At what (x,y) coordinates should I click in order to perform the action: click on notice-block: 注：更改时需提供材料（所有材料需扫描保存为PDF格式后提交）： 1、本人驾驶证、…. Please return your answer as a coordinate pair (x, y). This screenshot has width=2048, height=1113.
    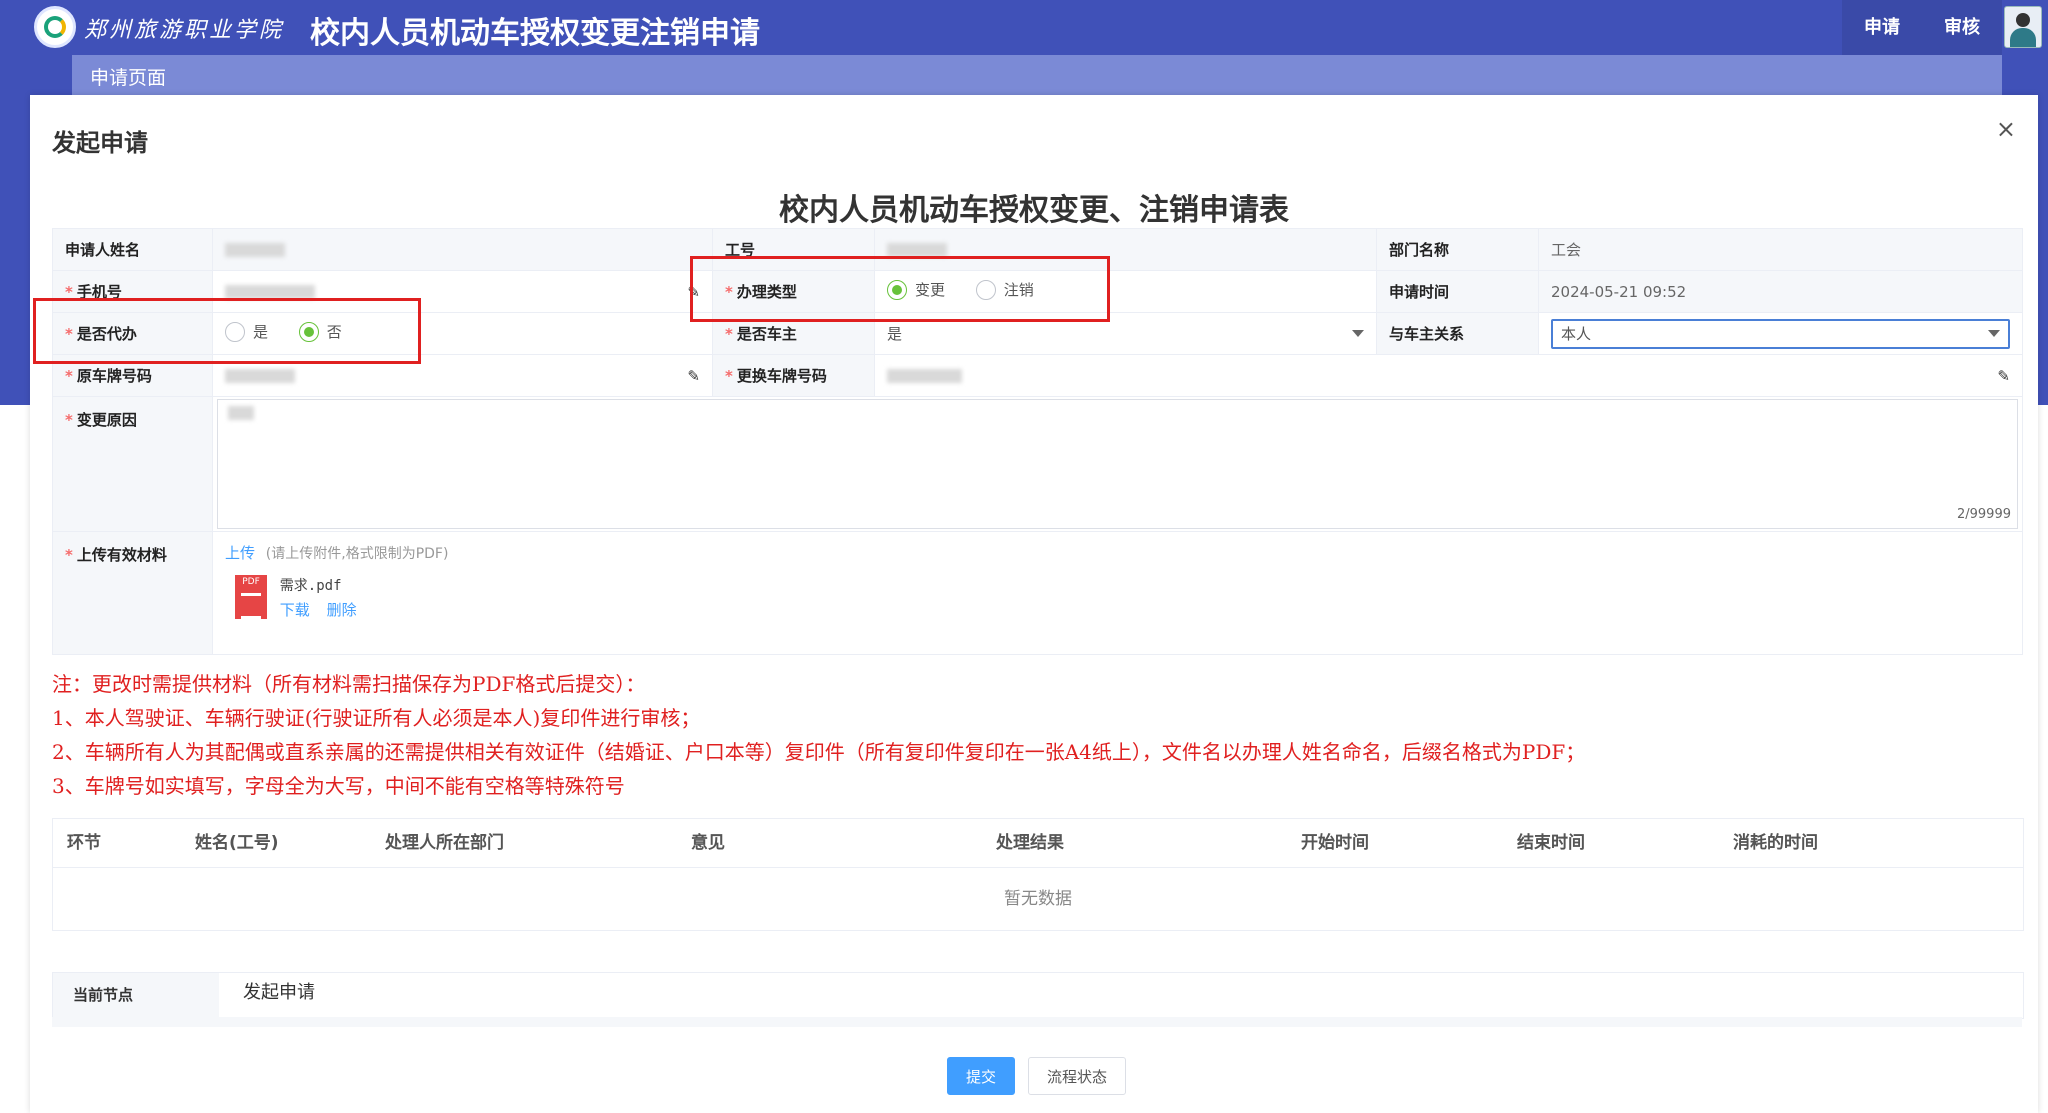
    Looking at the image, I should click on (818, 735).